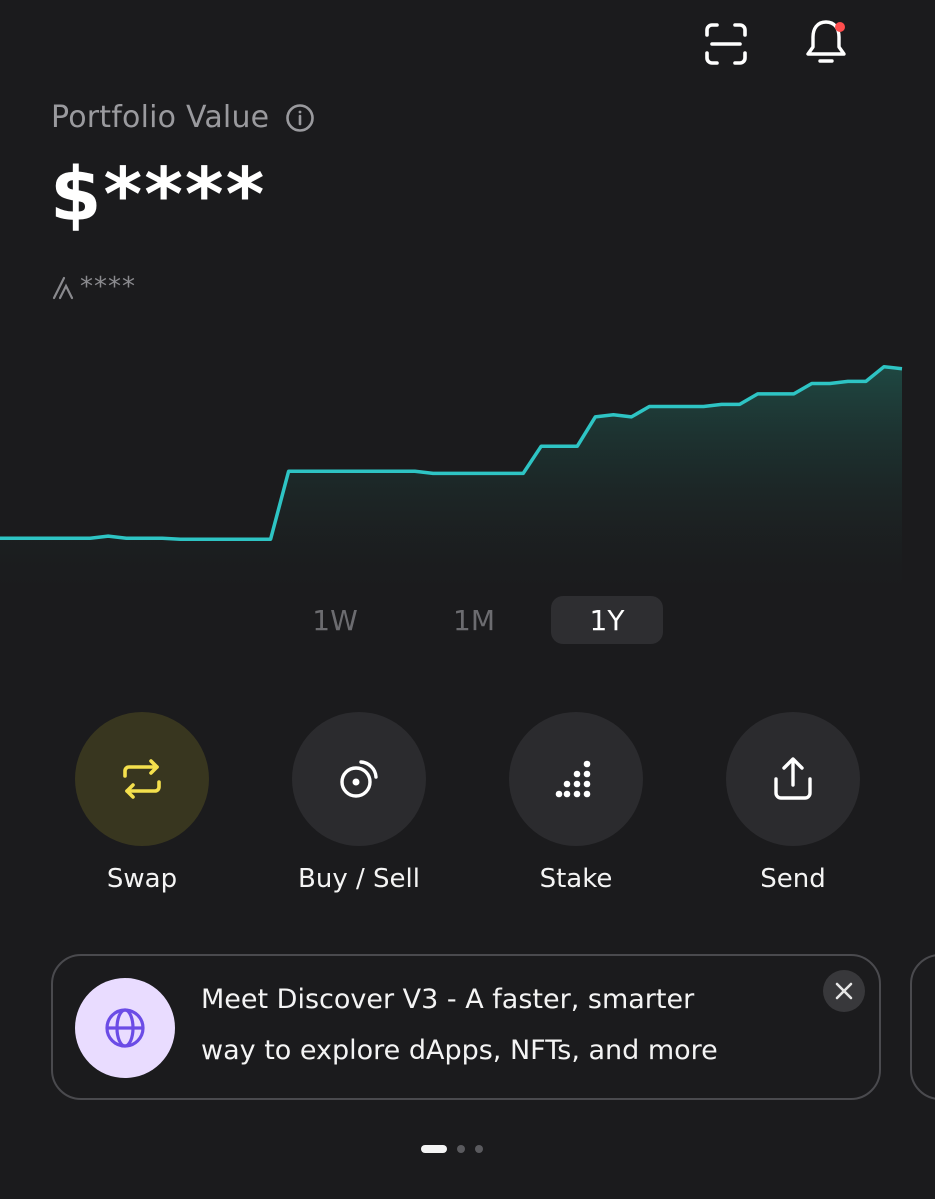  I want to click on send-button: Send, so click(793, 803).